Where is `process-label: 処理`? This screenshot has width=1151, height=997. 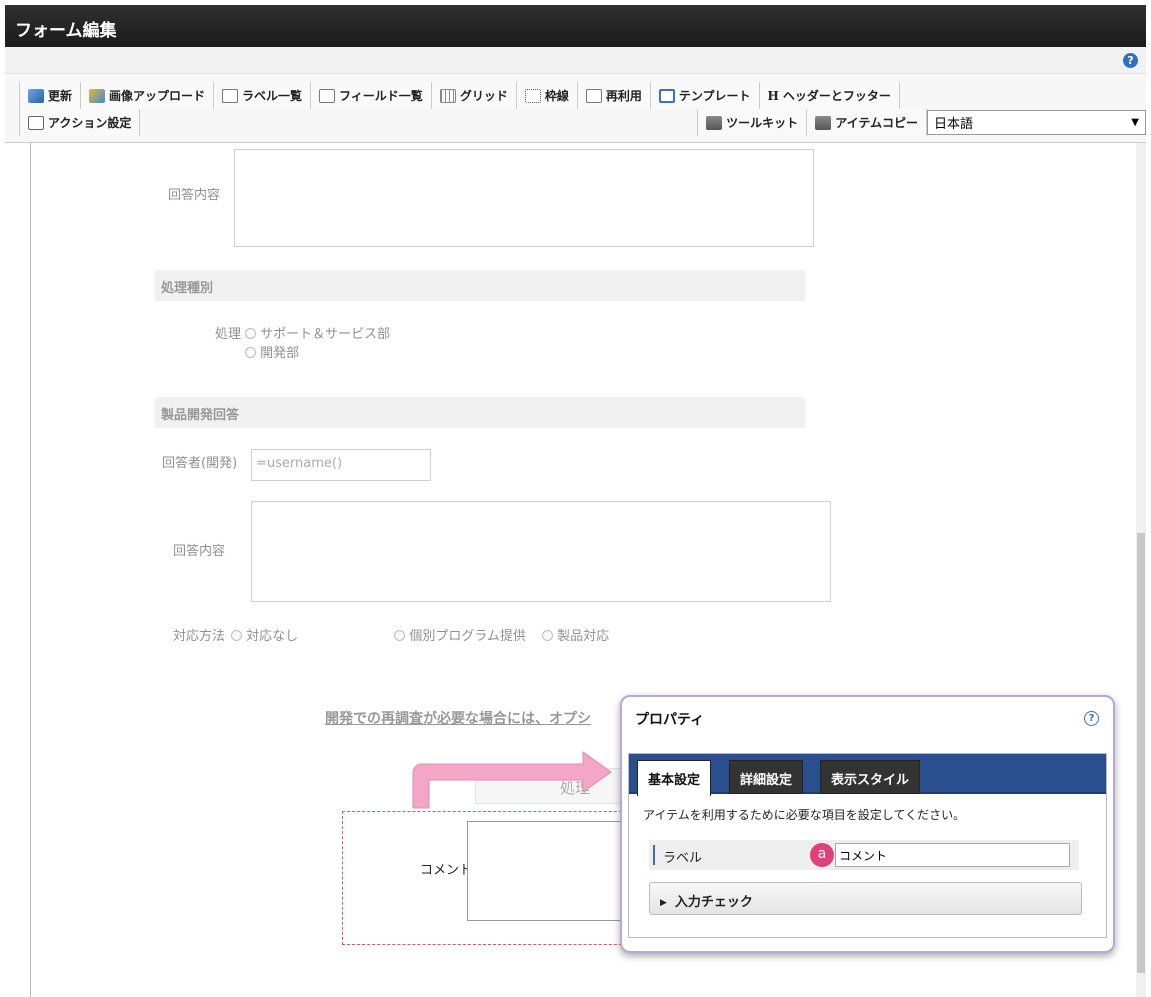 process-label: 処理 is located at coordinates (228, 334).